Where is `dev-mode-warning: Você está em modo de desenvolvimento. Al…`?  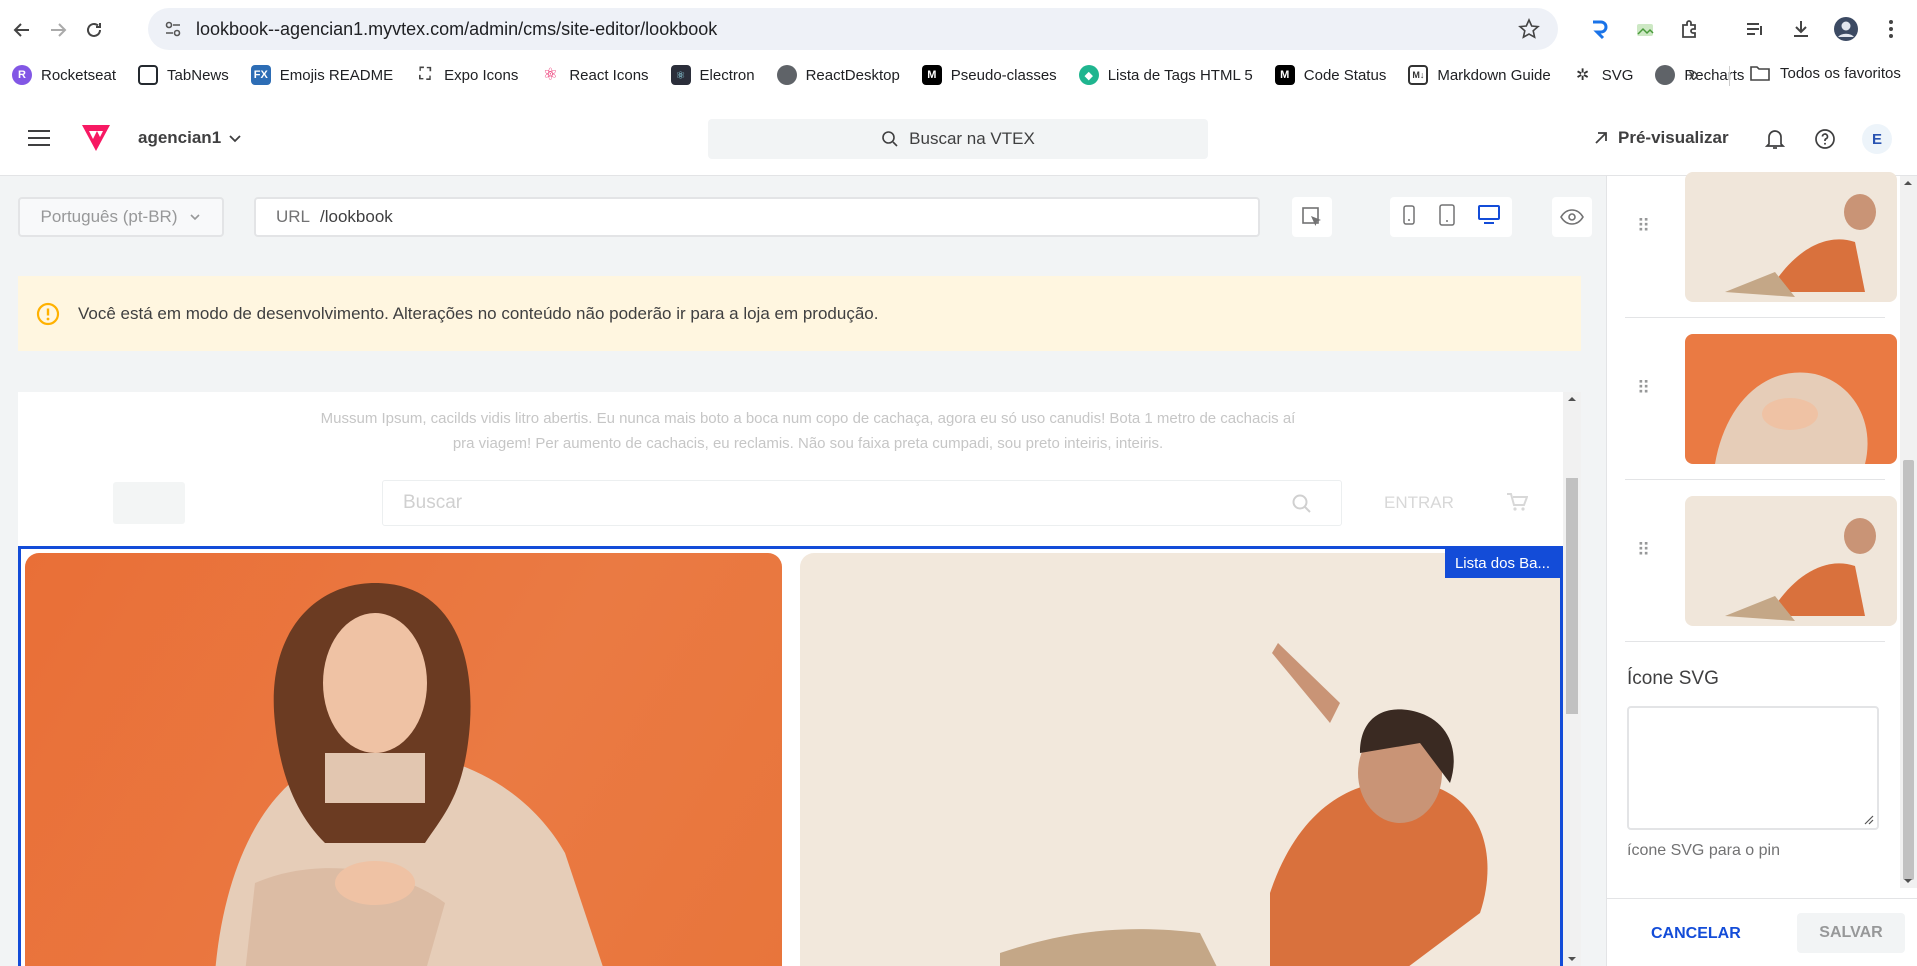 dev-mode-warning: Você está em modo de desenvolvimento. Al… is located at coordinates (799, 313).